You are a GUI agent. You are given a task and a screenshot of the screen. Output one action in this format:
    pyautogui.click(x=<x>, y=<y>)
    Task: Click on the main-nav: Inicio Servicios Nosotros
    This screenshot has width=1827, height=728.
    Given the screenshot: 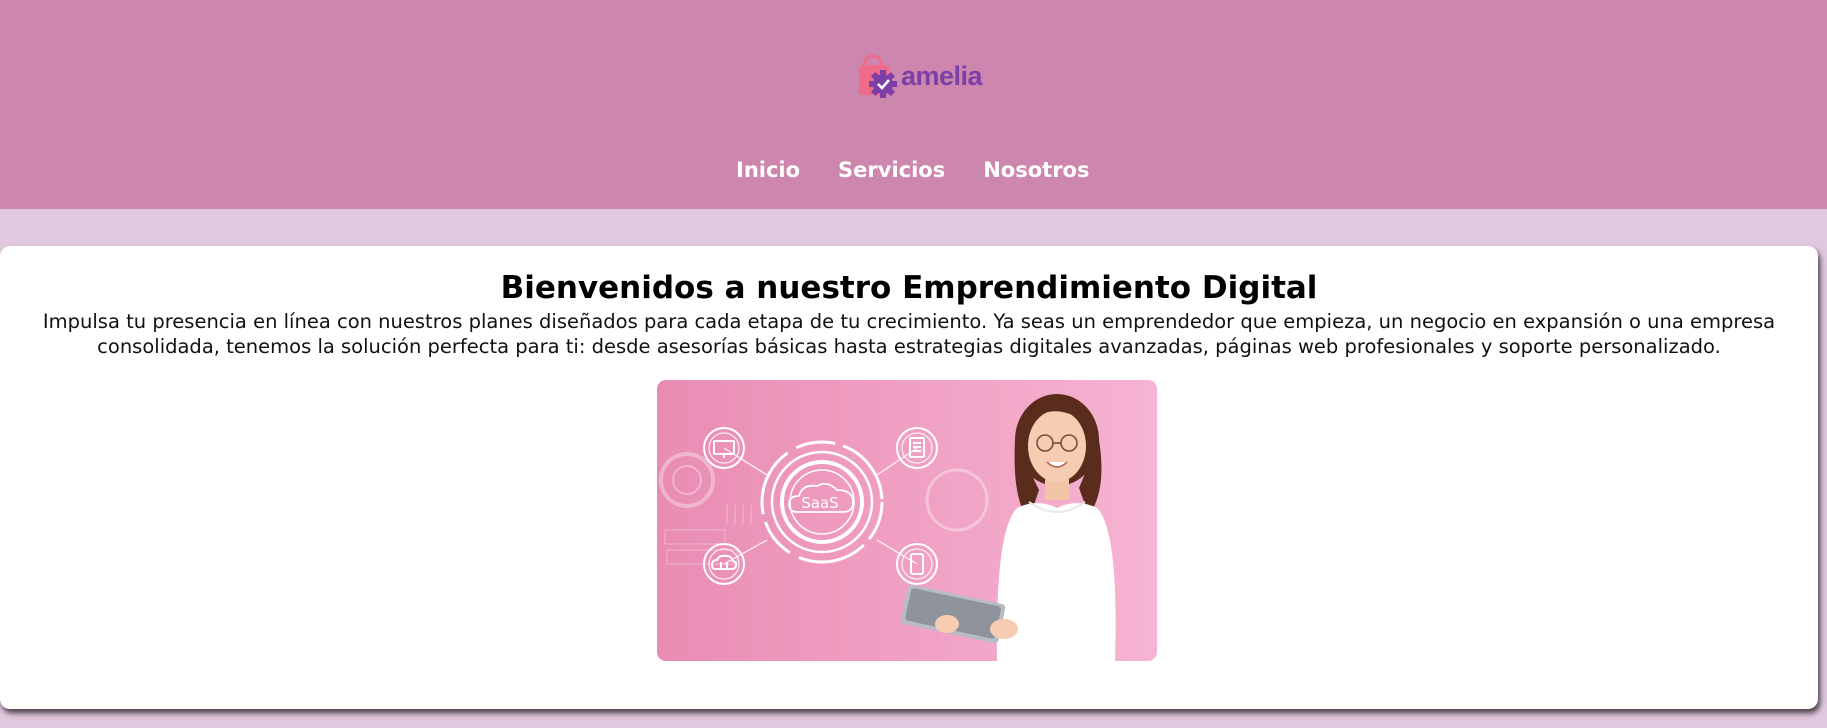 What is the action you would take?
    pyautogui.click(x=913, y=170)
    